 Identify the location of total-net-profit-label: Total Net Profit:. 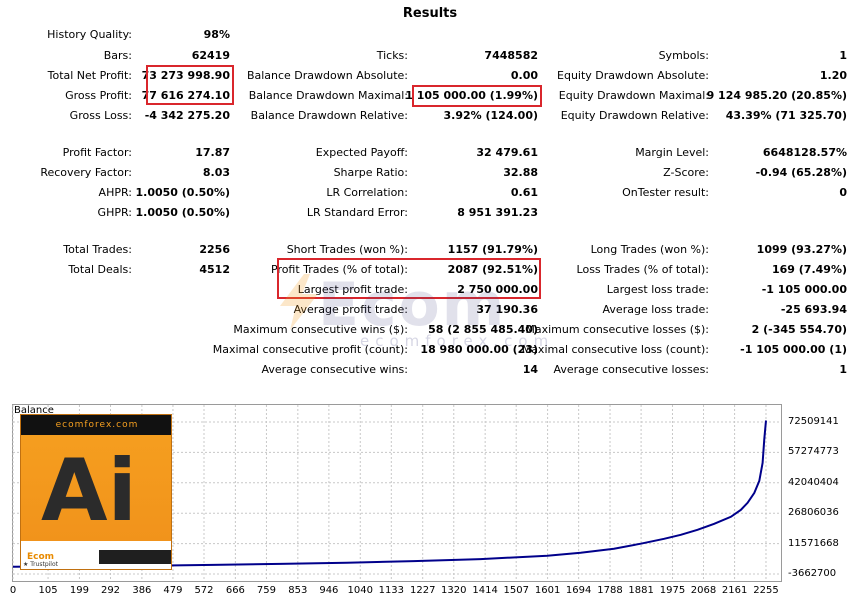
(89, 75).